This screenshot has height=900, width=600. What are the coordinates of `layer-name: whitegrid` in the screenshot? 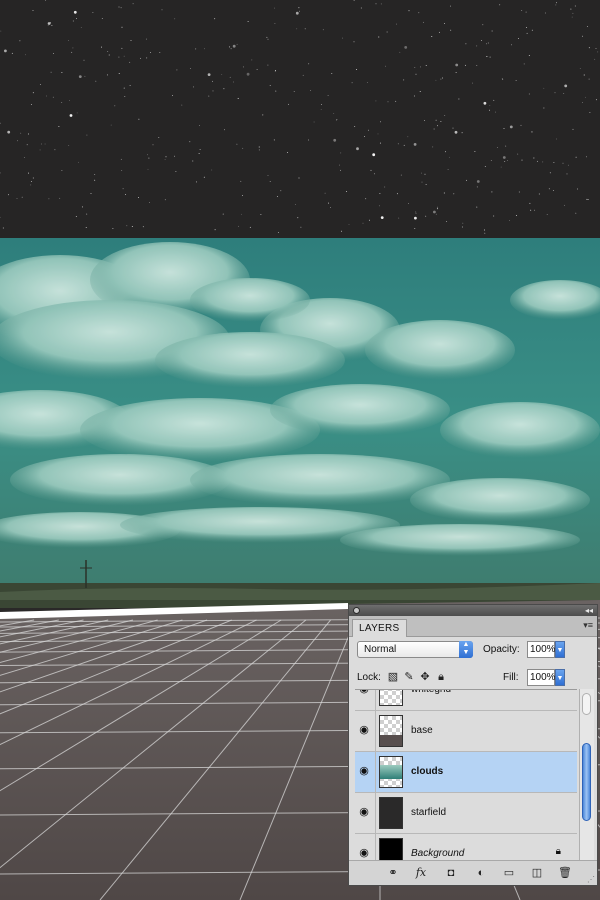 It's located at (431, 692).